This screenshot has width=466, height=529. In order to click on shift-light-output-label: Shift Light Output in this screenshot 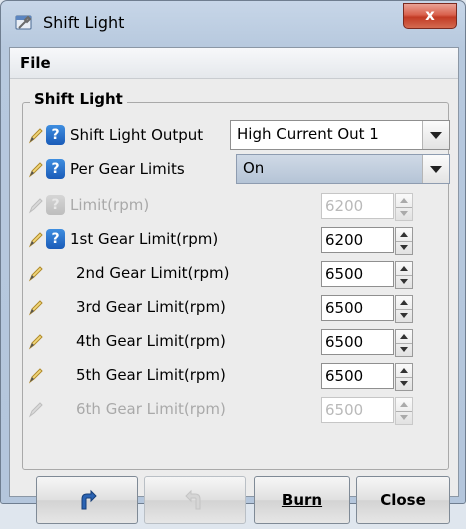, I will do `click(137, 135)`.